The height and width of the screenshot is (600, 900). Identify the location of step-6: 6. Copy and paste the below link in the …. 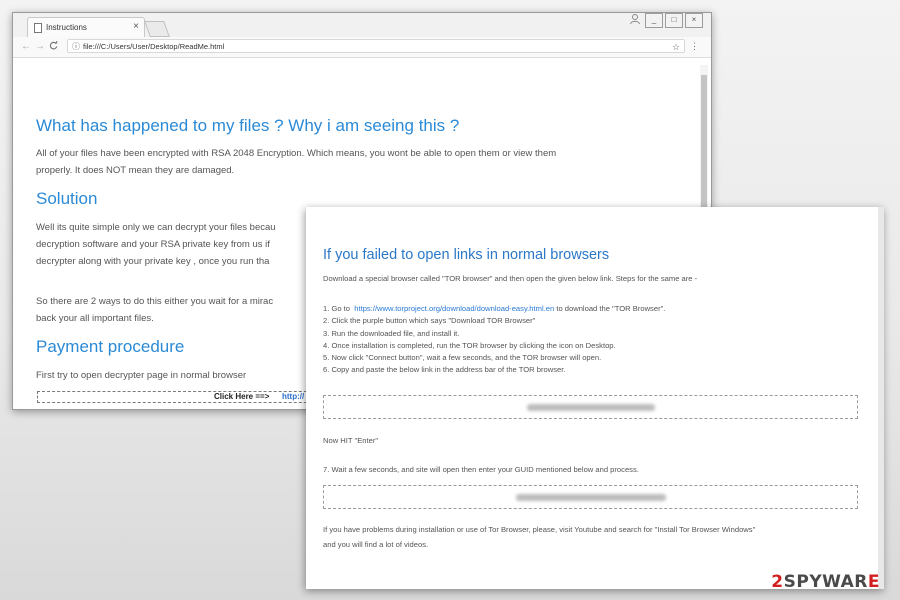
(444, 370).